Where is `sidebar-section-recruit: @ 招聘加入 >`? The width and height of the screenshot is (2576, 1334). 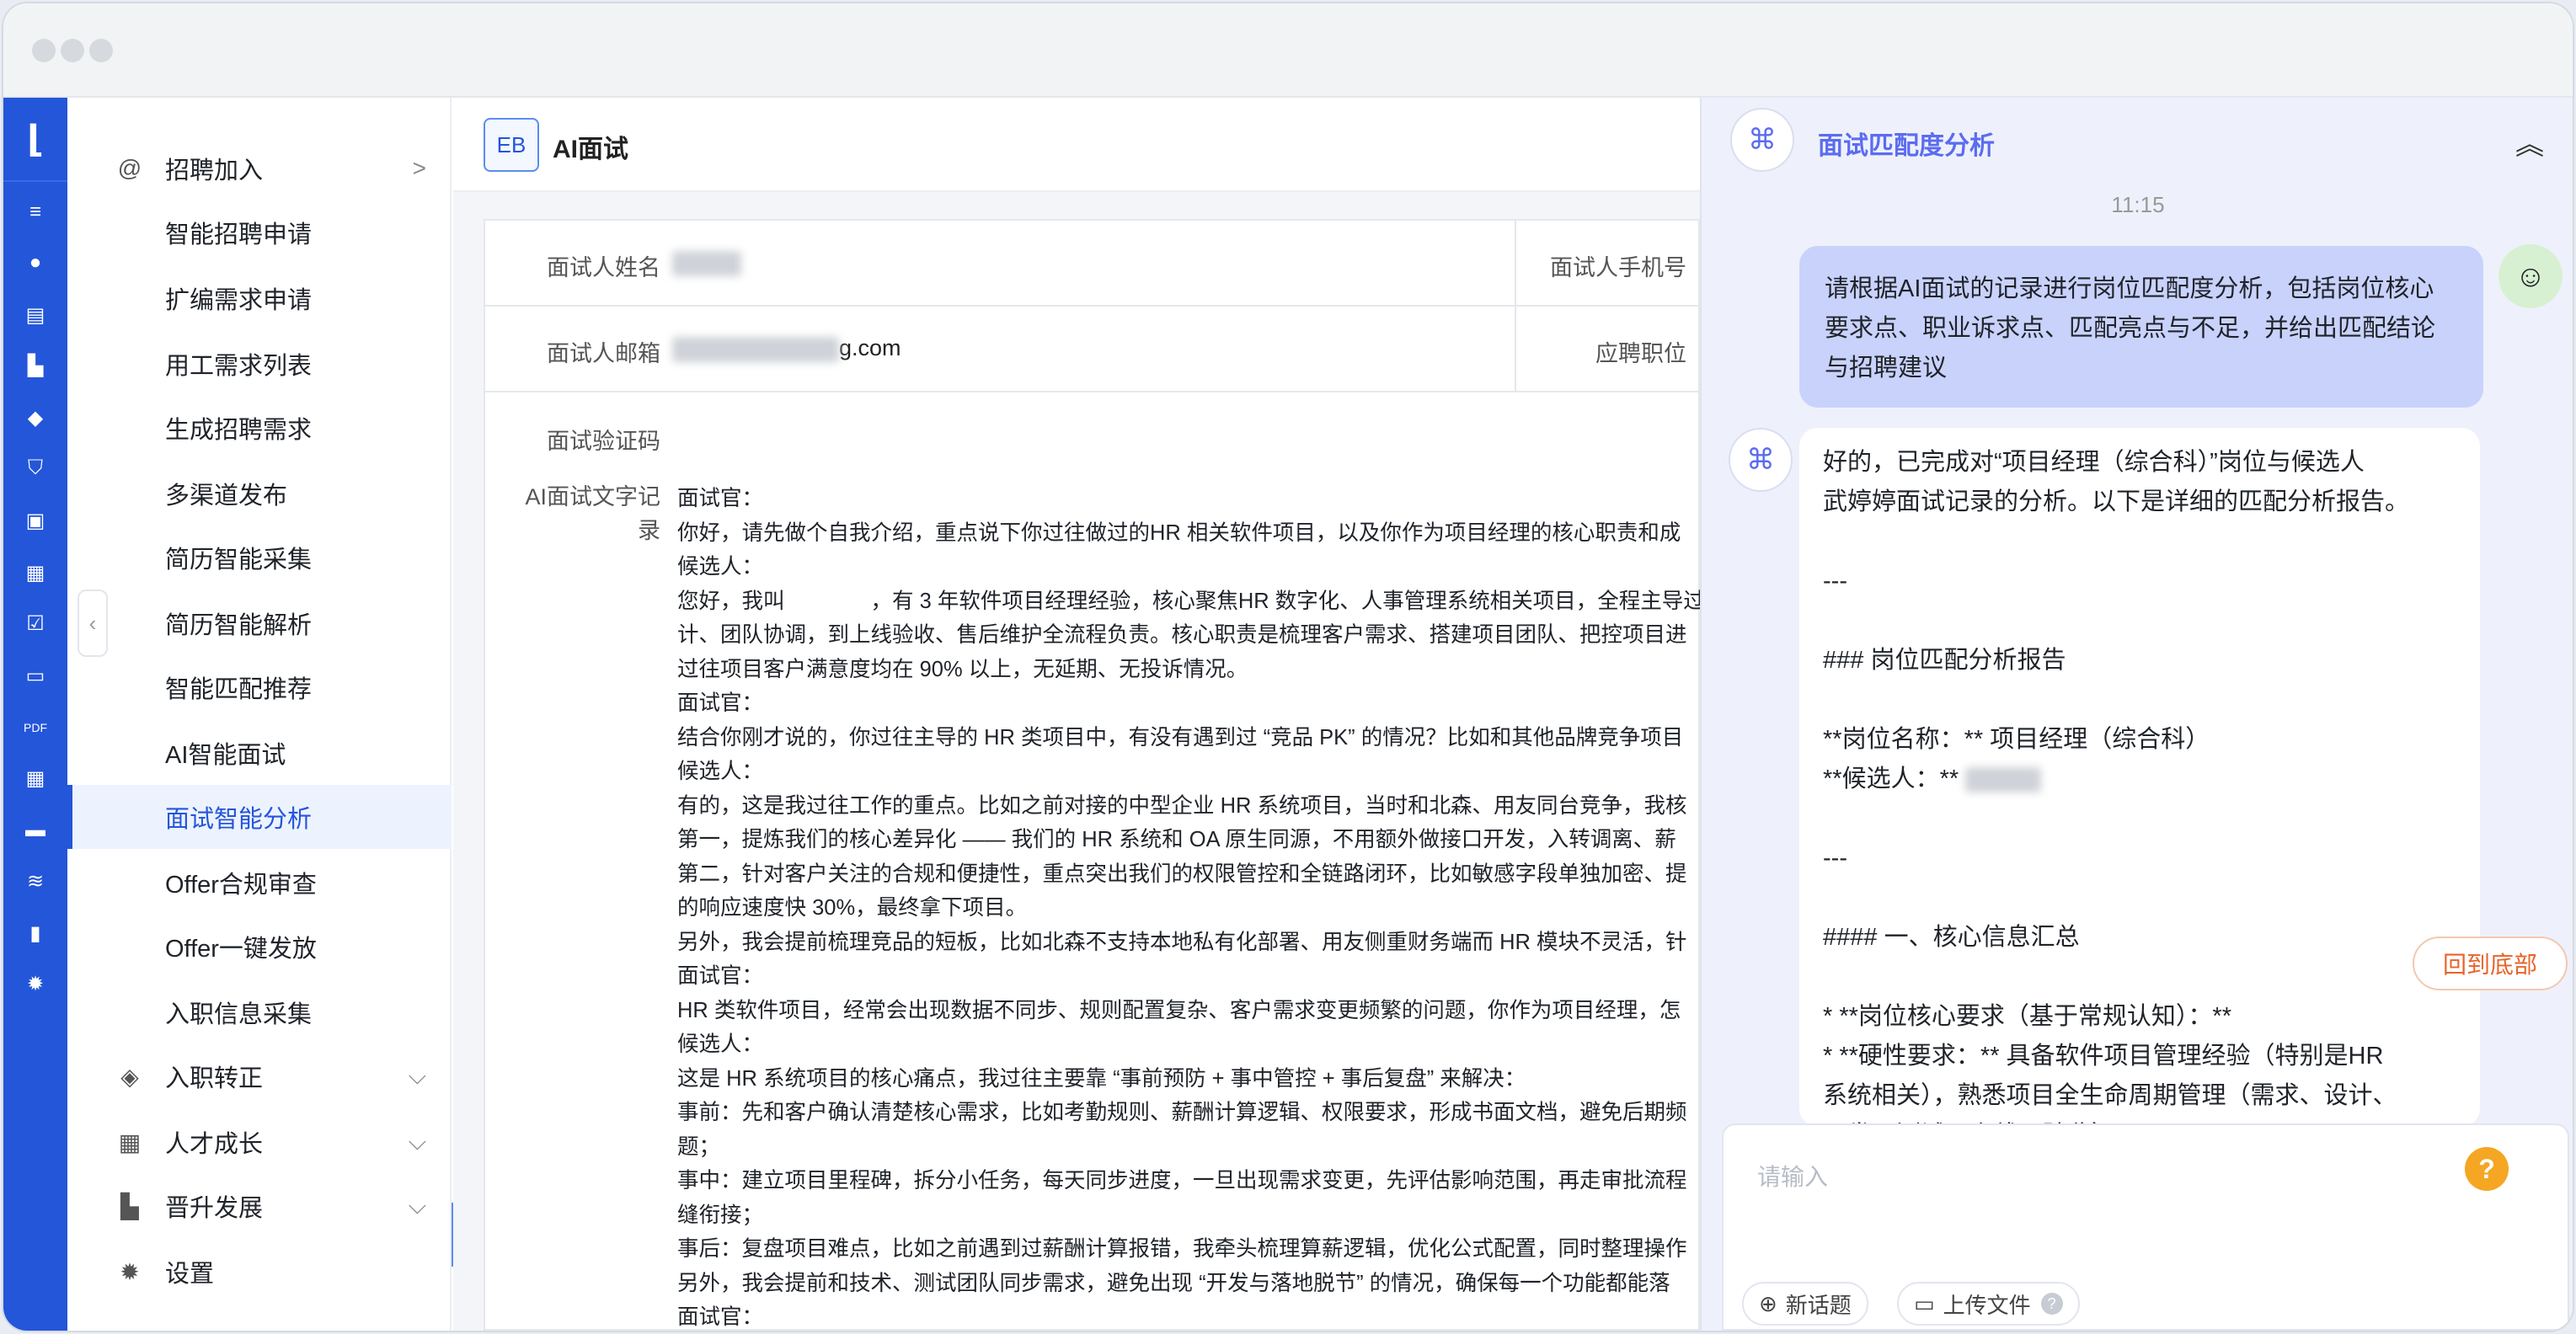
sidebar-section-recruit: @ 招聘加入 > is located at coordinates (259, 168).